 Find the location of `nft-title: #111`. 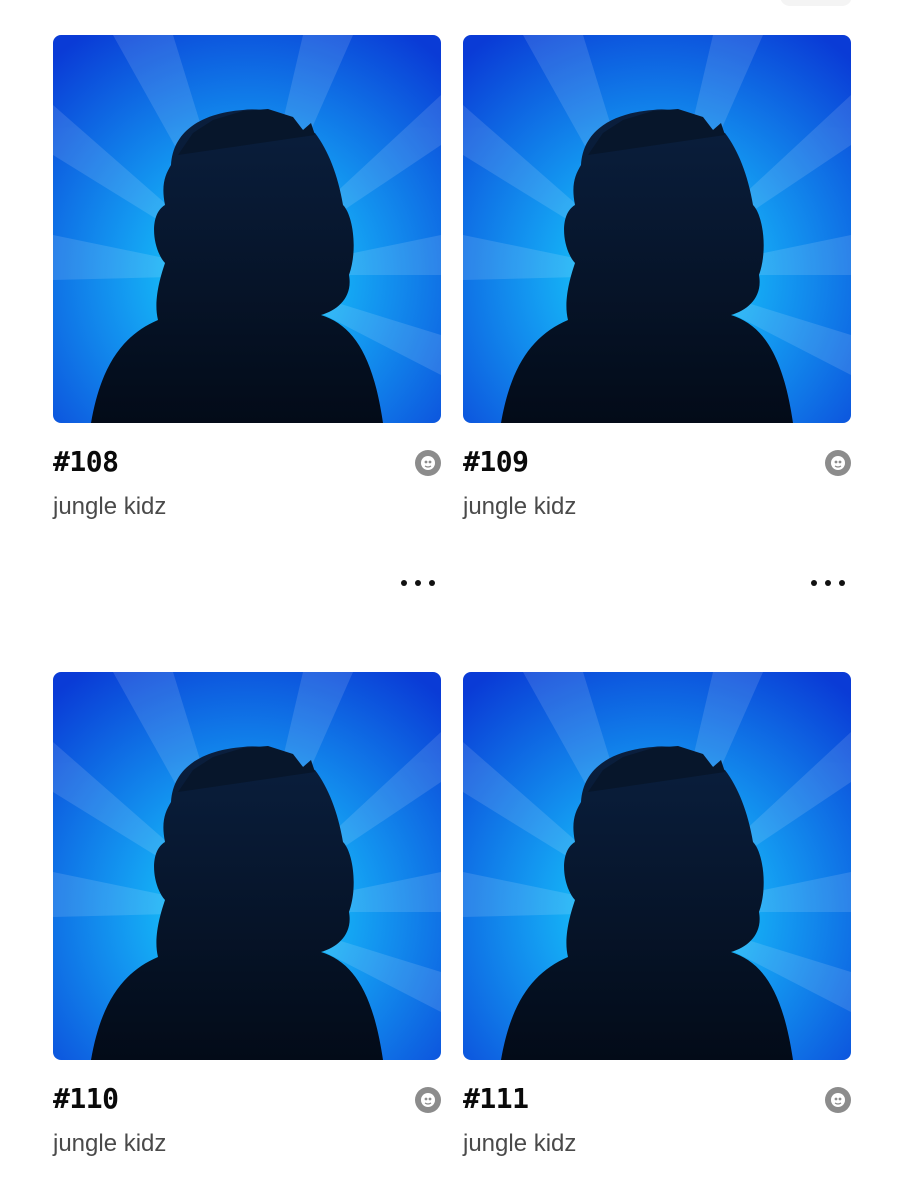

nft-title: #111 is located at coordinates (496, 1098).